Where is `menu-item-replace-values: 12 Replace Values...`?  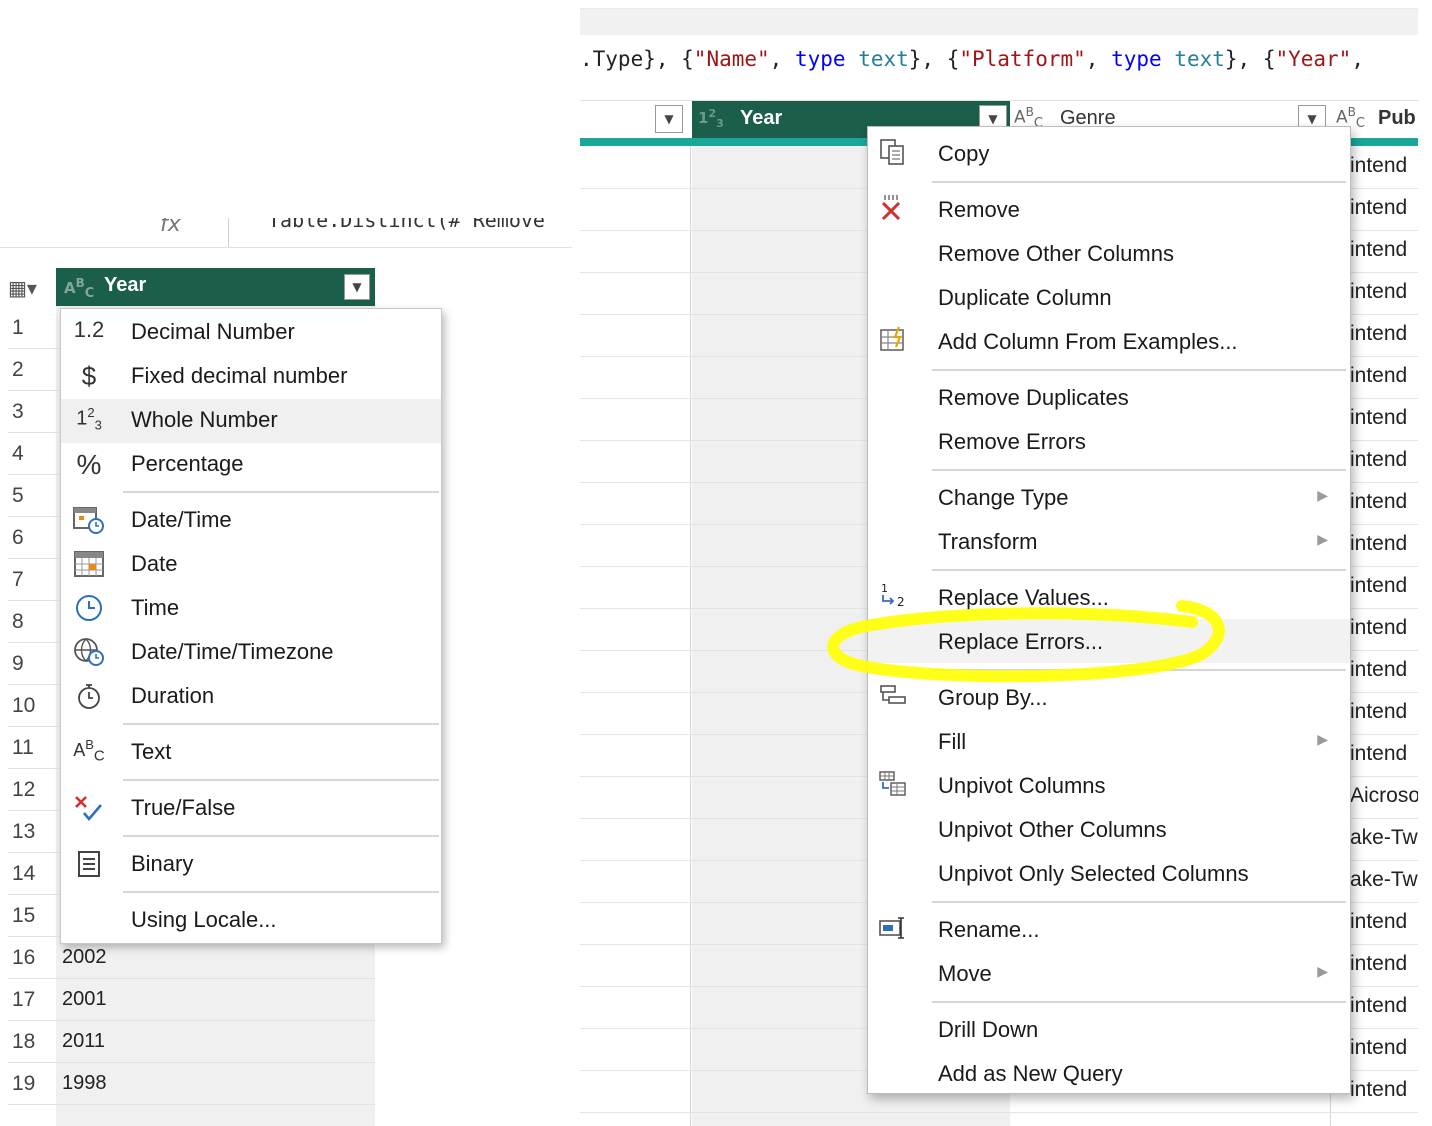 menu-item-replace-values: 12 Replace Values... is located at coordinates (1109, 597).